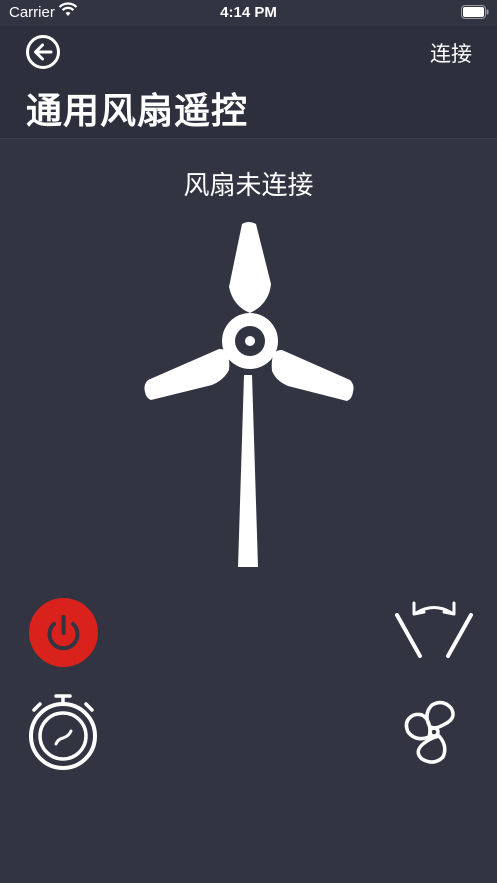  I want to click on swing-oscillation-icon, so click(434, 629).